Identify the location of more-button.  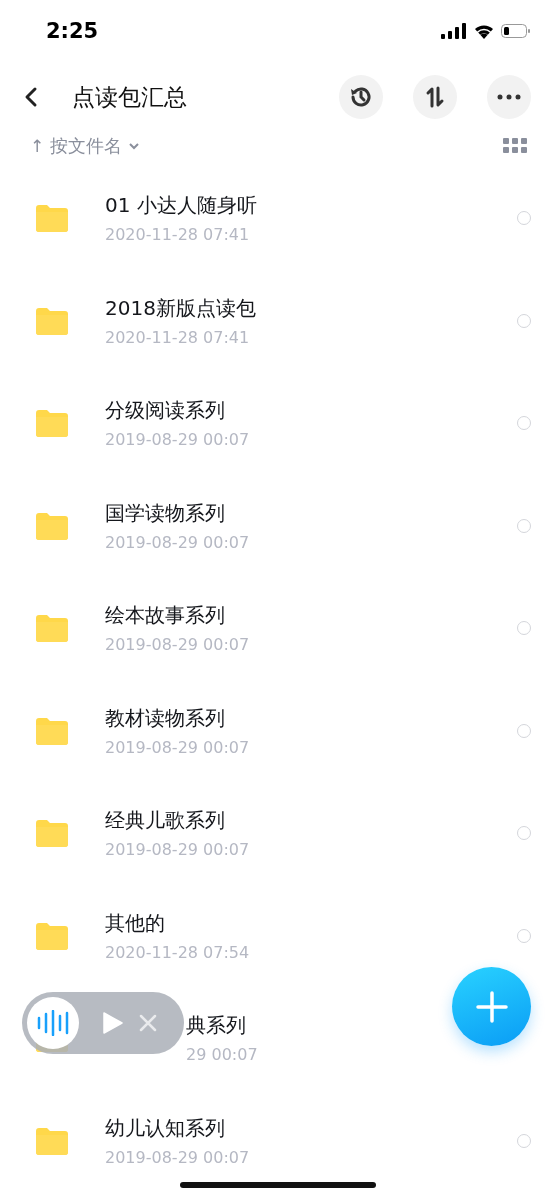
(509, 97).